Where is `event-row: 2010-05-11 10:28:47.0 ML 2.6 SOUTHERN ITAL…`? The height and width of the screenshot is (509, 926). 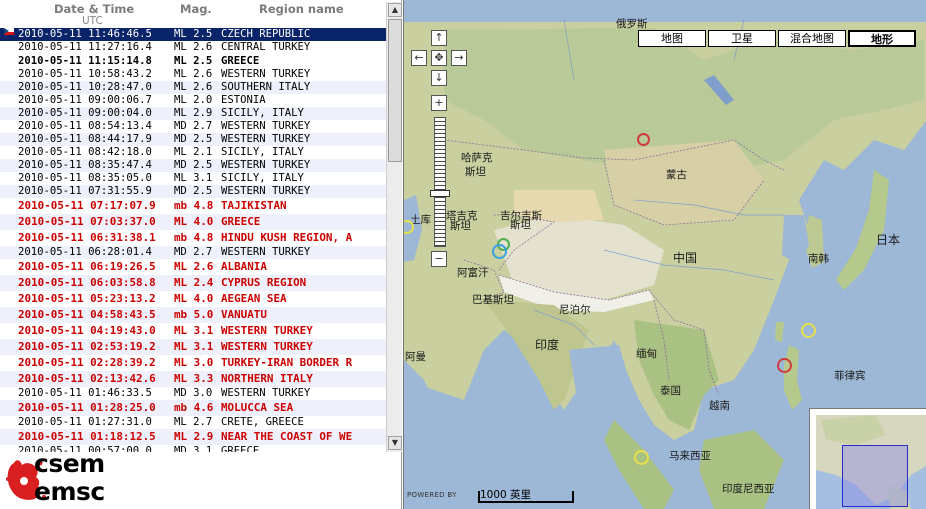
event-row: 2010-05-11 10:28:47.0 ML 2.6 SOUTHERN ITAL… is located at coordinates (193, 87).